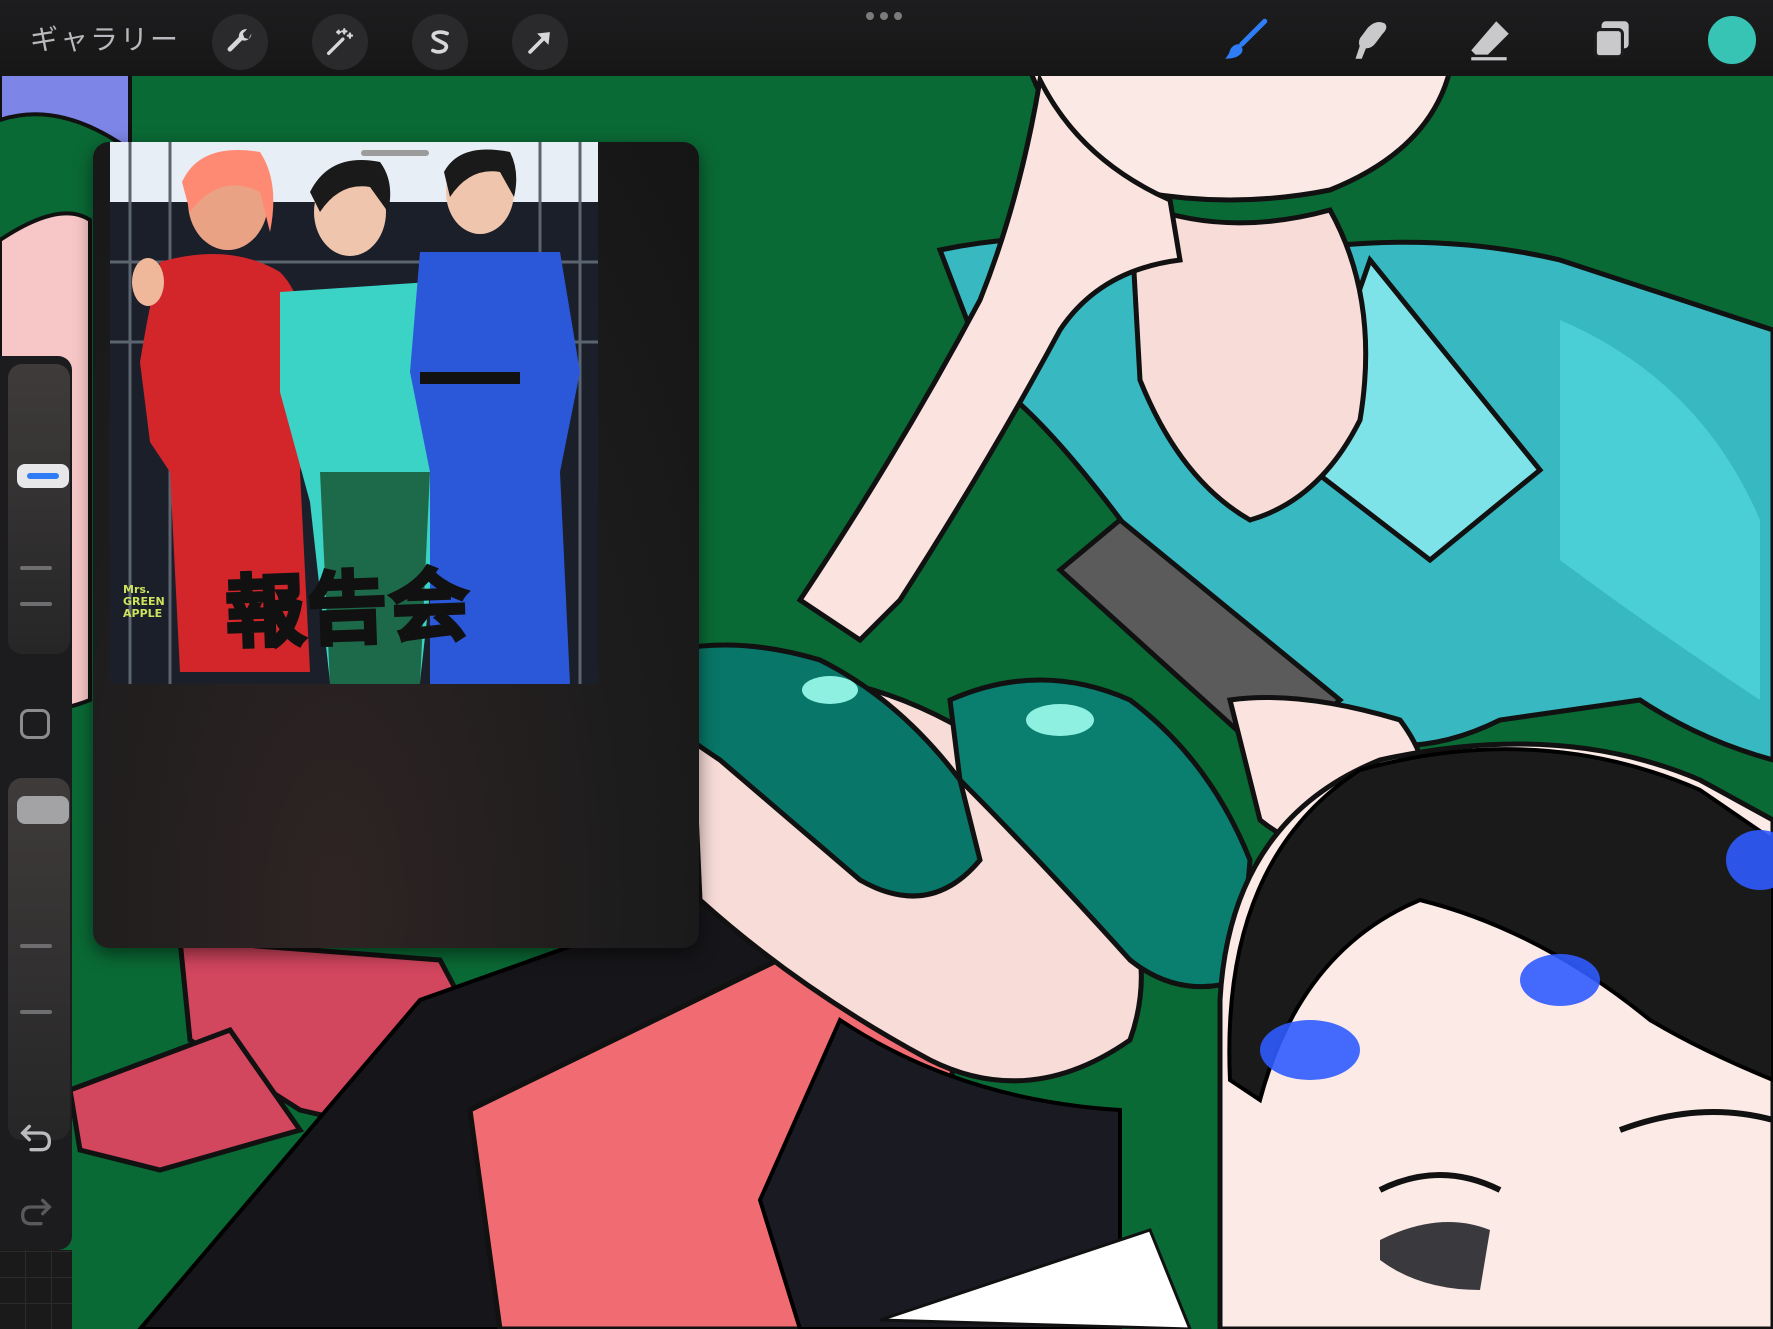 The image size is (1773, 1329). I want to click on brush-size-slider, so click(39, 509).